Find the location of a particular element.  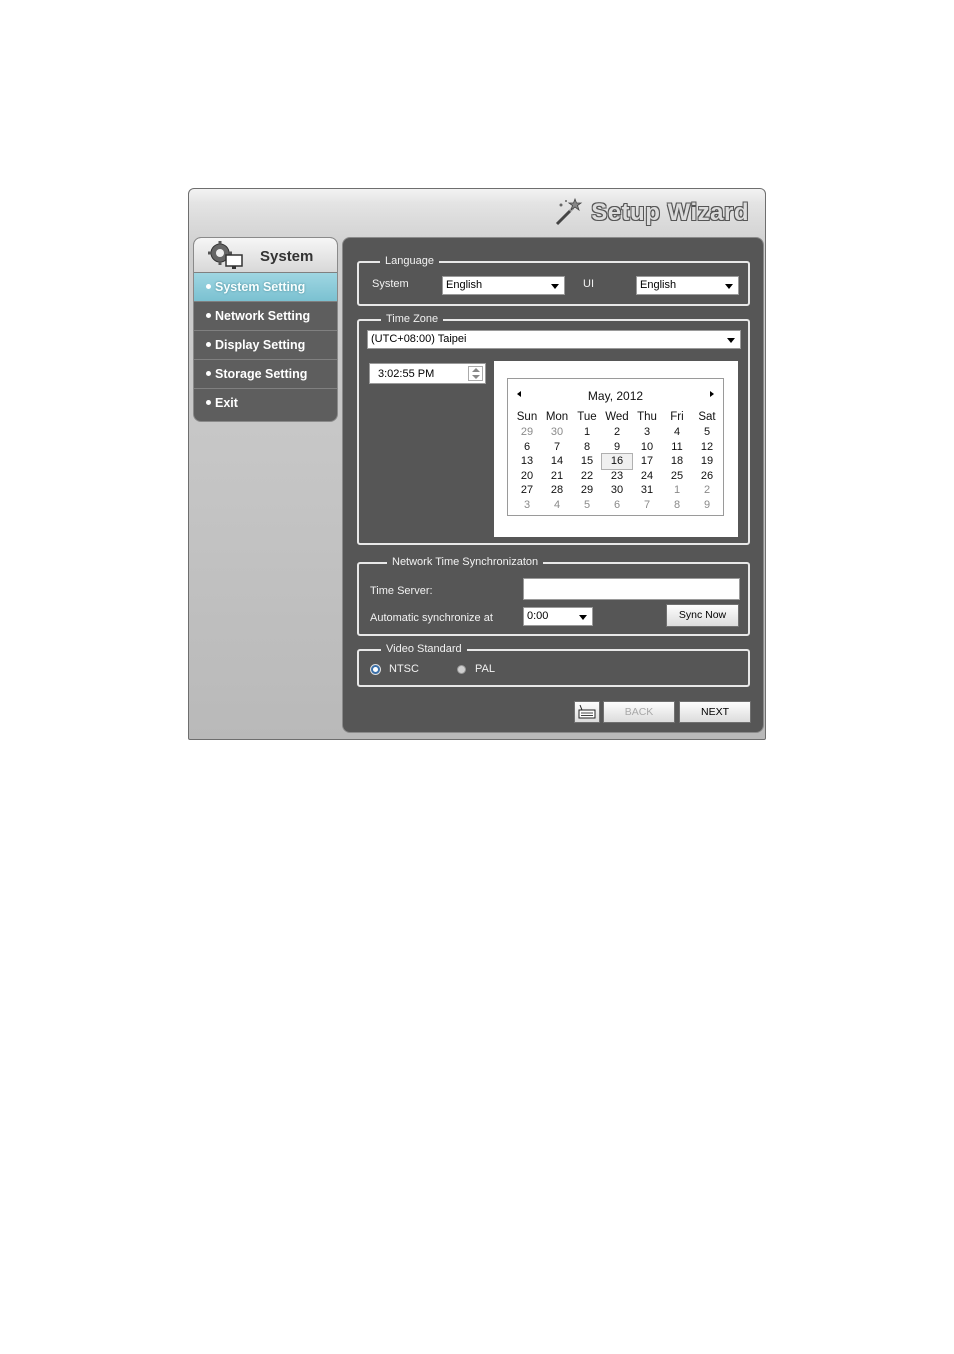

video-standard-group: Video Standard NTSC PAL is located at coordinates (553, 664).